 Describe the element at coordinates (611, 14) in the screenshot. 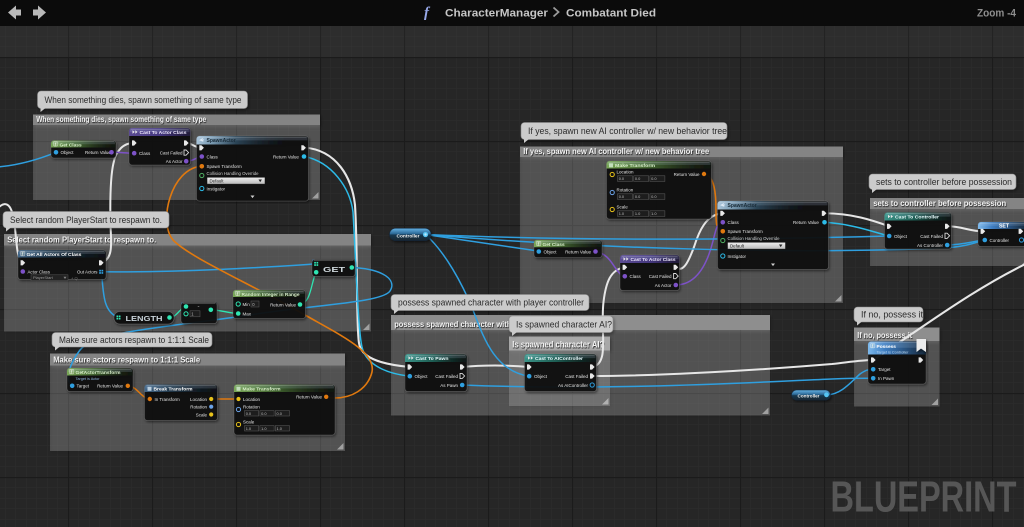

I see `svg-text: Combatant Died` at that location.